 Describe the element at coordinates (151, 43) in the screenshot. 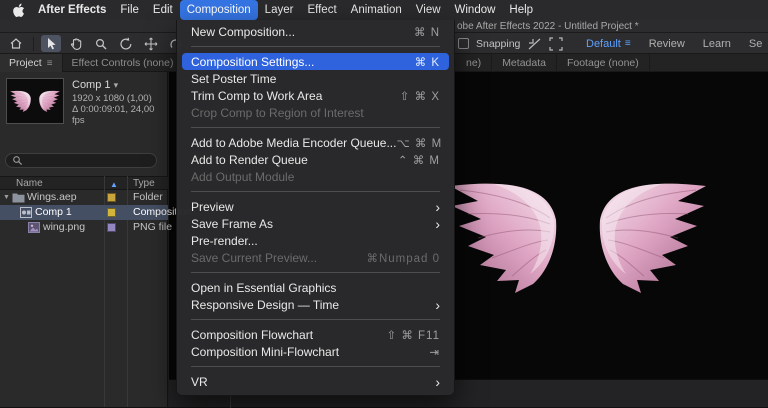

I see `pan-tool` at that location.